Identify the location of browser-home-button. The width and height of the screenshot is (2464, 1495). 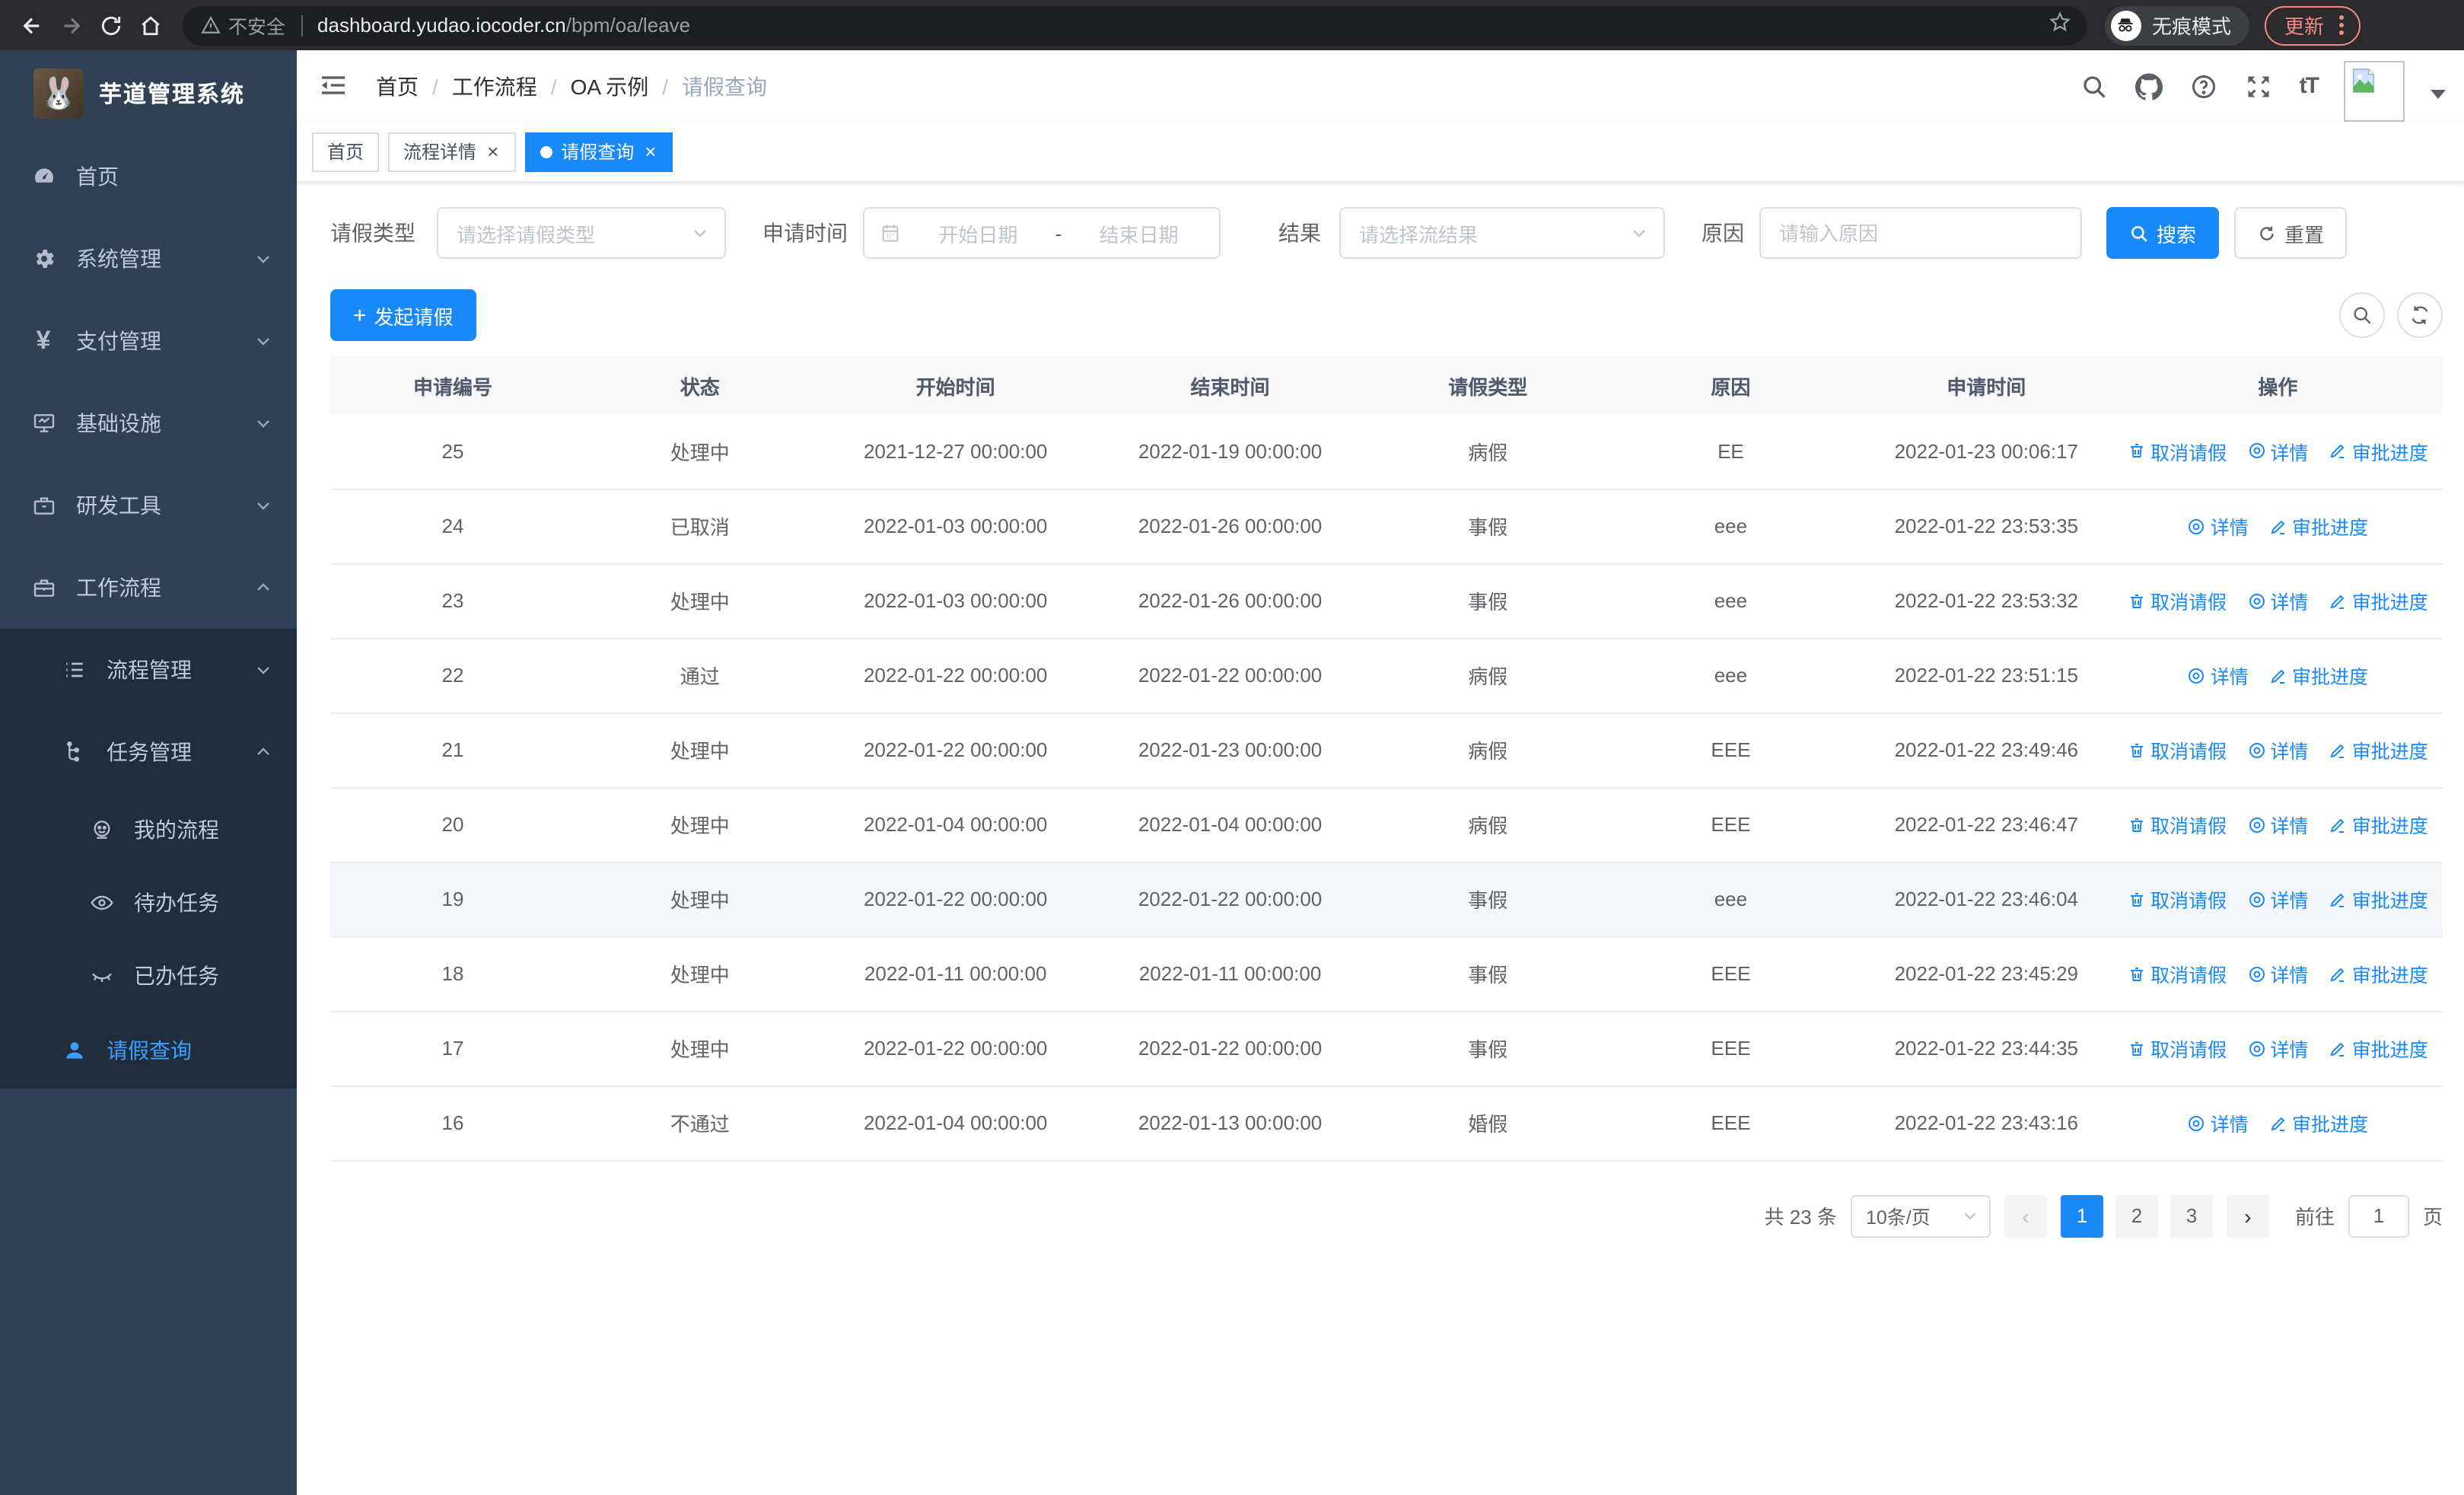
(150, 25).